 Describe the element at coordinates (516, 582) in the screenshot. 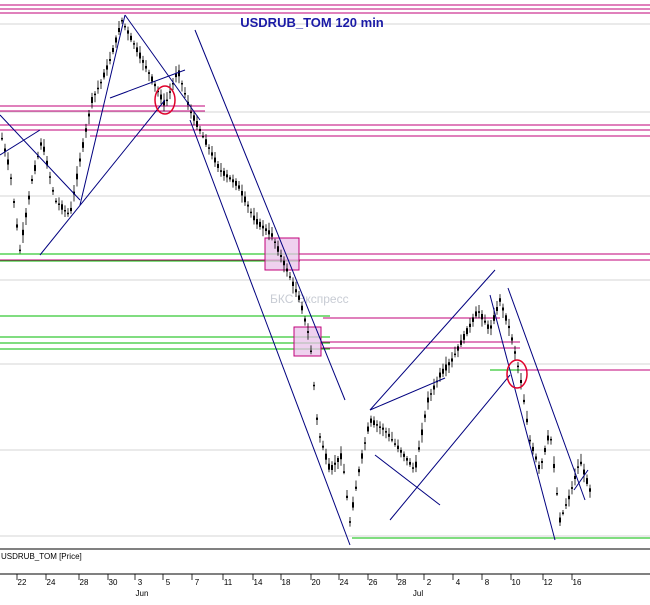

I see `x-tick-label: 10` at that location.